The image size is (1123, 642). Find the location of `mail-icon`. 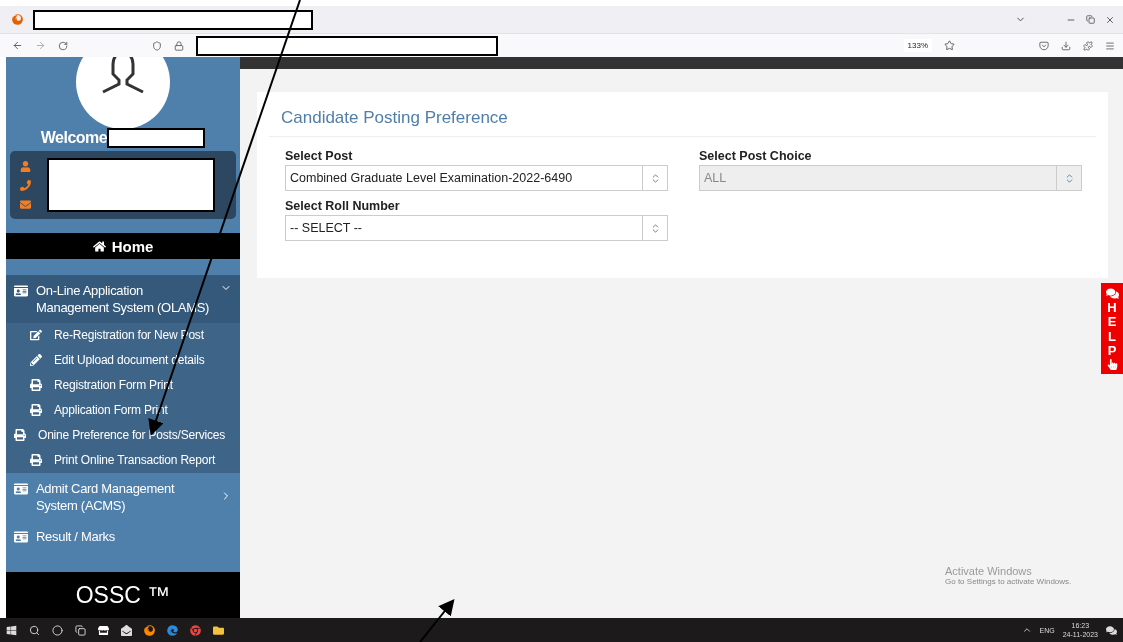

mail-icon is located at coordinates (126, 630).